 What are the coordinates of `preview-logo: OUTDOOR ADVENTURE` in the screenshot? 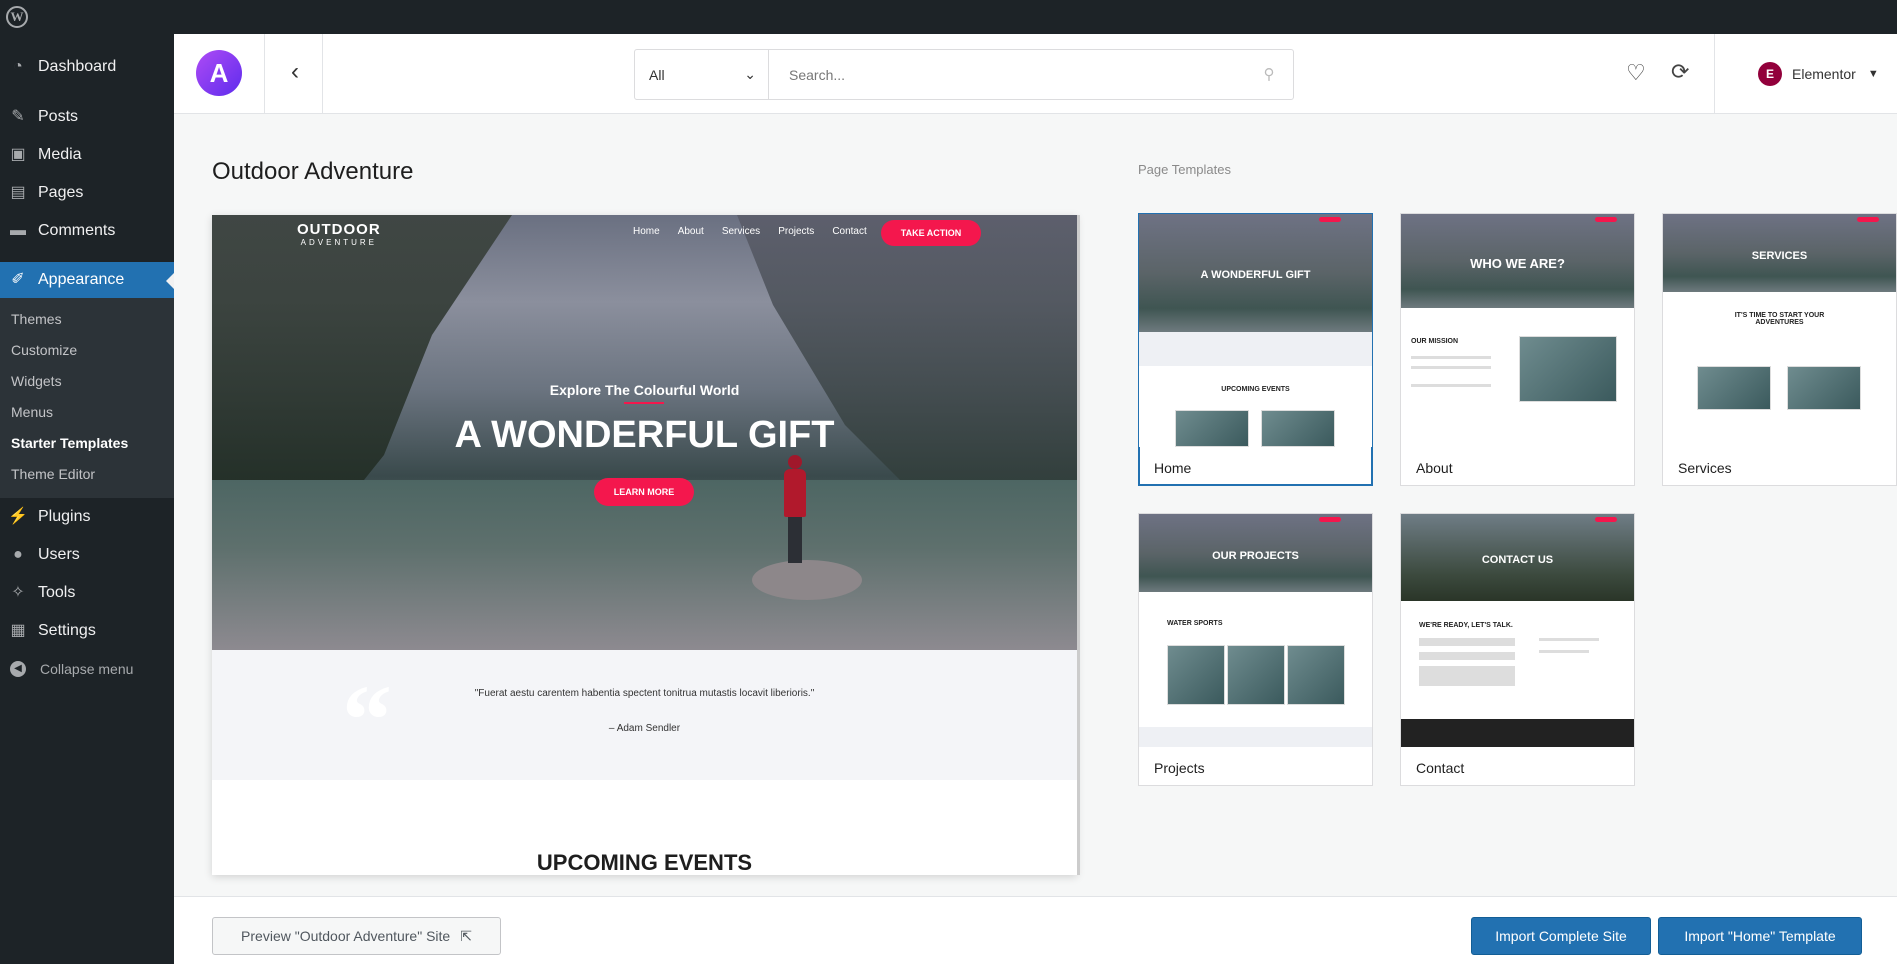 It's located at (339, 234).